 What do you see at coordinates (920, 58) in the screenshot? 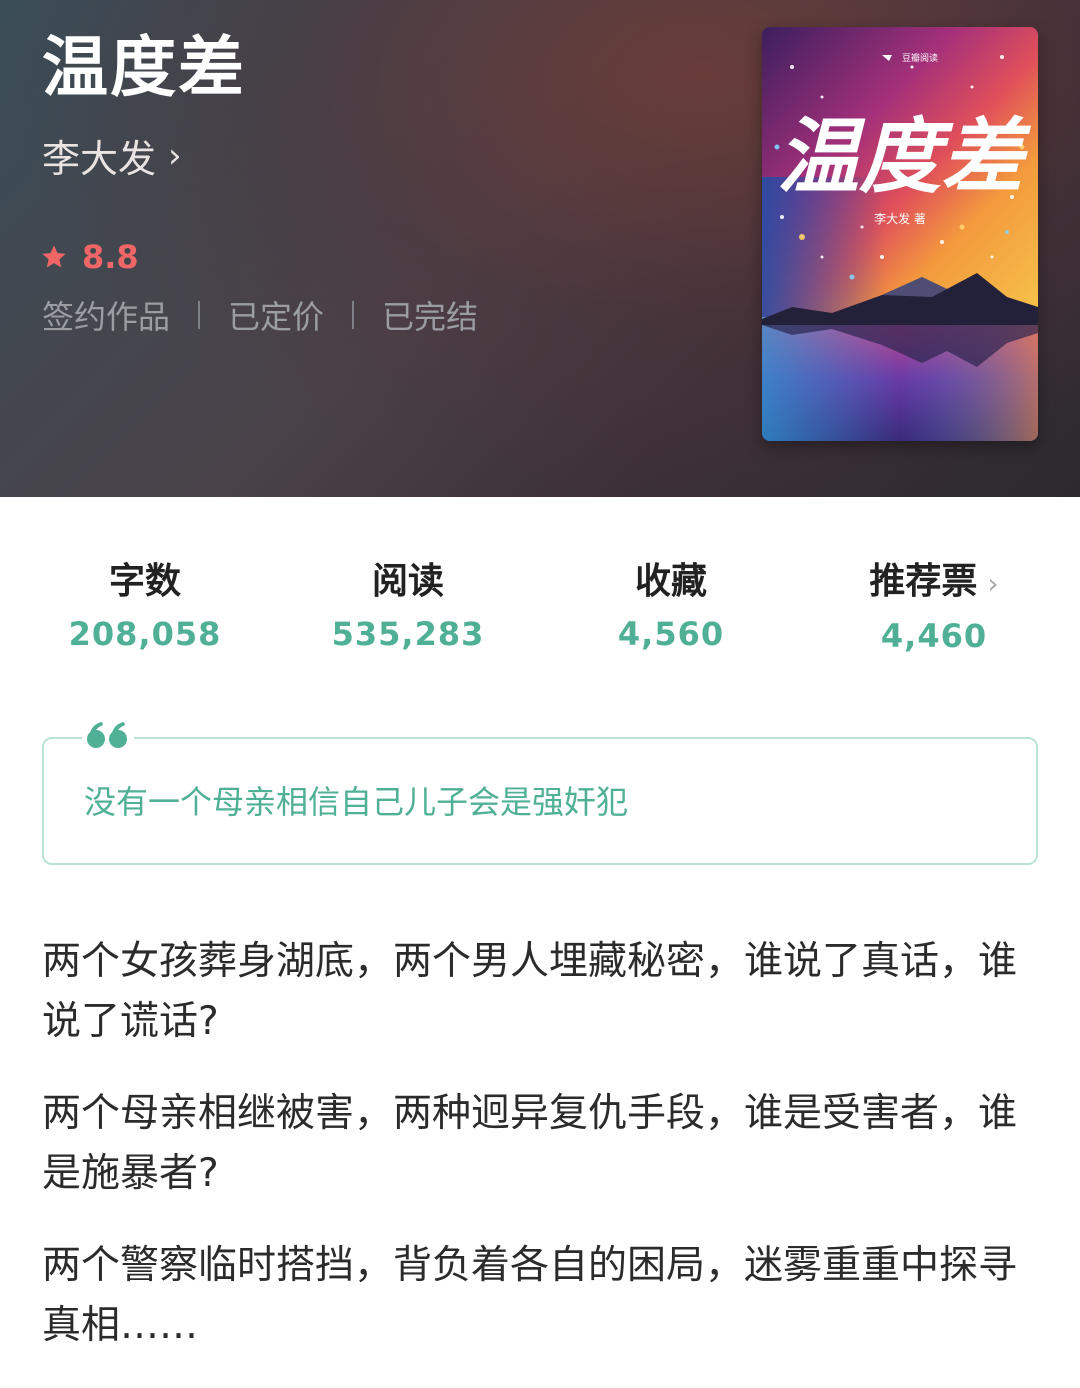
I see `cover-publisher: 豆瓣阅读` at bounding box center [920, 58].